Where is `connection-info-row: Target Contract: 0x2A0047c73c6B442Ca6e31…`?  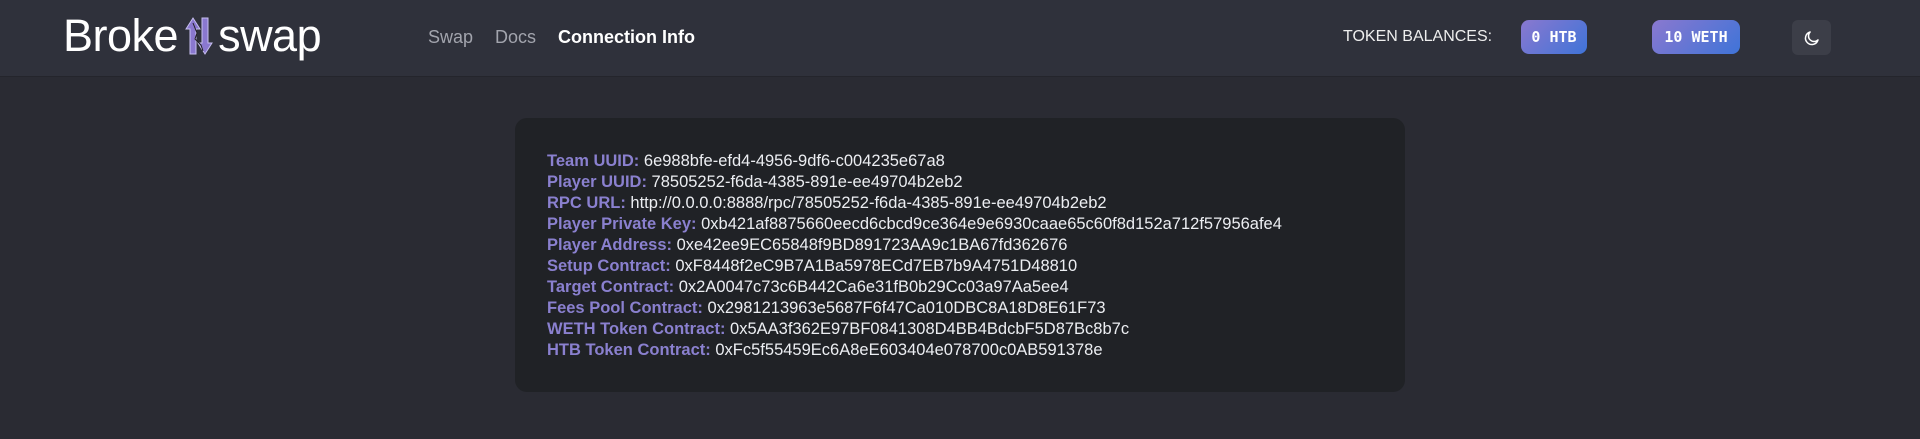
connection-info-row: Target Contract: 0x2A0047c73c6B442Ca6e31… is located at coordinates (914, 287).